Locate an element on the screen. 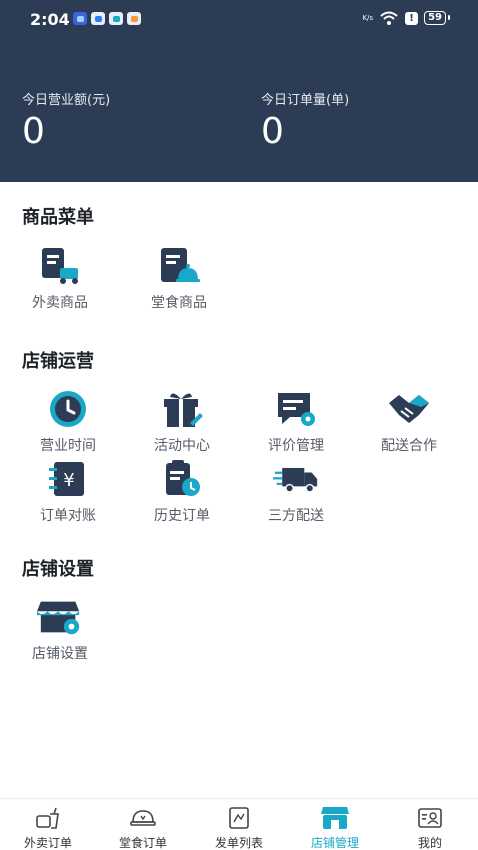  takeout-order-icon is located at coordinates (48, 818).